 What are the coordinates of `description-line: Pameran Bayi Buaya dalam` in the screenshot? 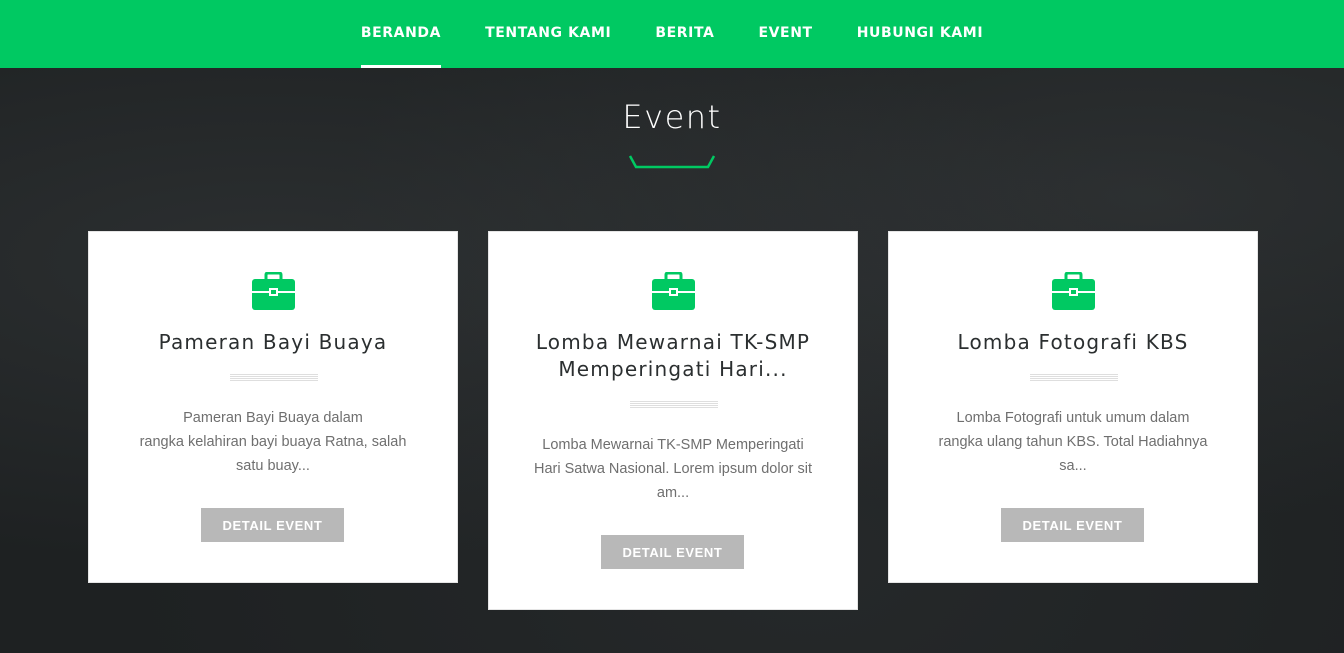 It's located at (273, 418).